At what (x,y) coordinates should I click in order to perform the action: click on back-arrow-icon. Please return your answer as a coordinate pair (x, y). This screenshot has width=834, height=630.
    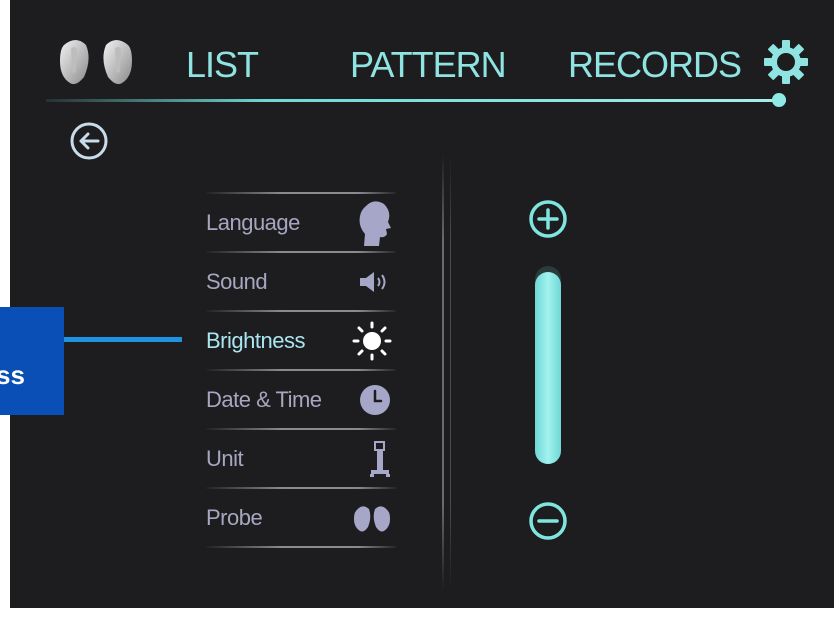
    Looking at the image, I should click on (89, 143).